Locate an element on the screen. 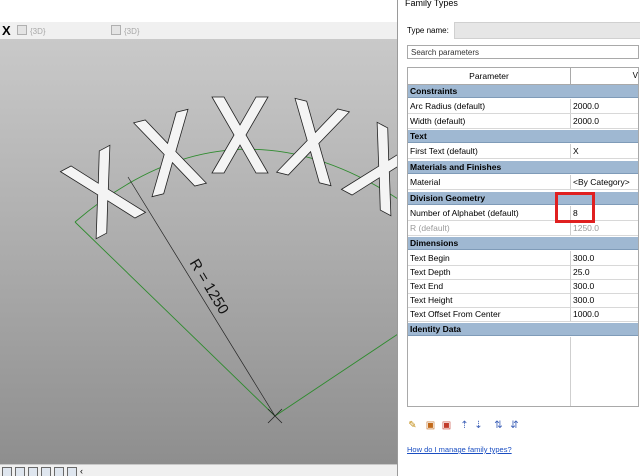 Image resolution: width=640 pixels, height=476 pixels. table-row: Width (default) 2000.0 is located at coordinates (523, 121).